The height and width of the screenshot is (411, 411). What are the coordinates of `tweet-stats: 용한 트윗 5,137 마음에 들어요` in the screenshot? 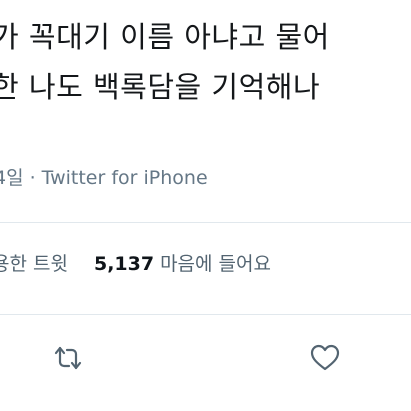 It's located at (135, 264).